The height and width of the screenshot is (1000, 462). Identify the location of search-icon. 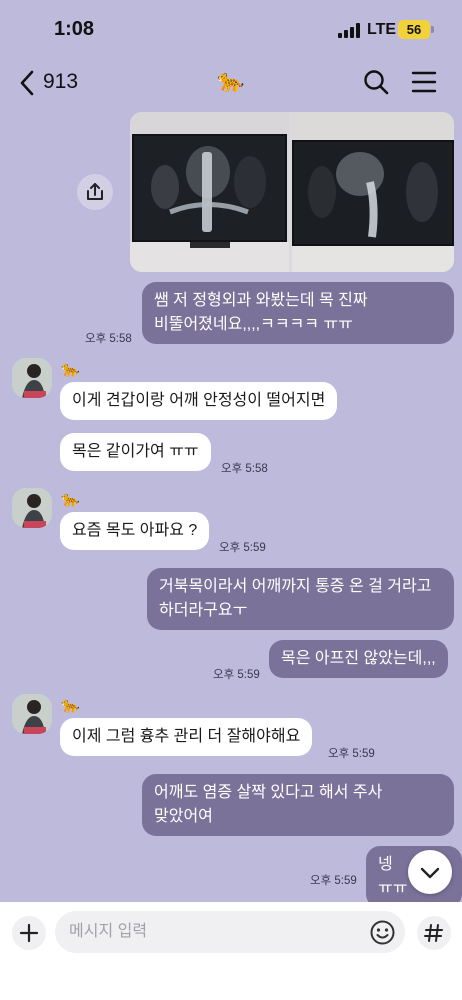
(376, 82).